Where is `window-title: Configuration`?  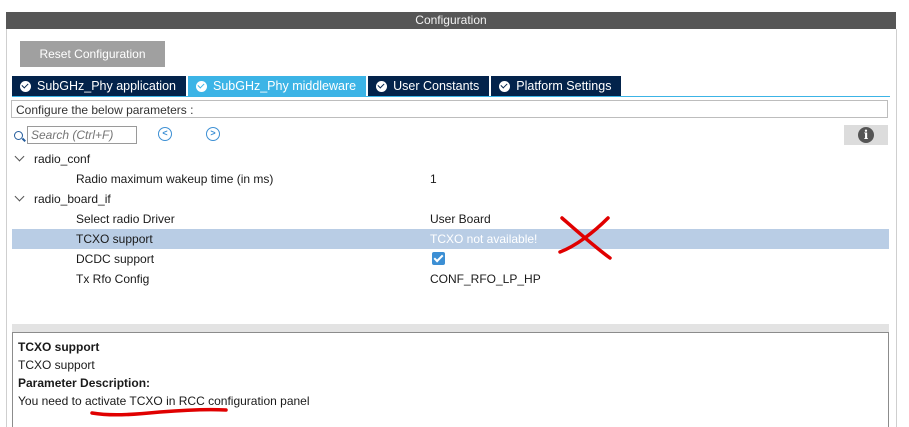 window-title: Configuration is located at coordinates (451, 20).